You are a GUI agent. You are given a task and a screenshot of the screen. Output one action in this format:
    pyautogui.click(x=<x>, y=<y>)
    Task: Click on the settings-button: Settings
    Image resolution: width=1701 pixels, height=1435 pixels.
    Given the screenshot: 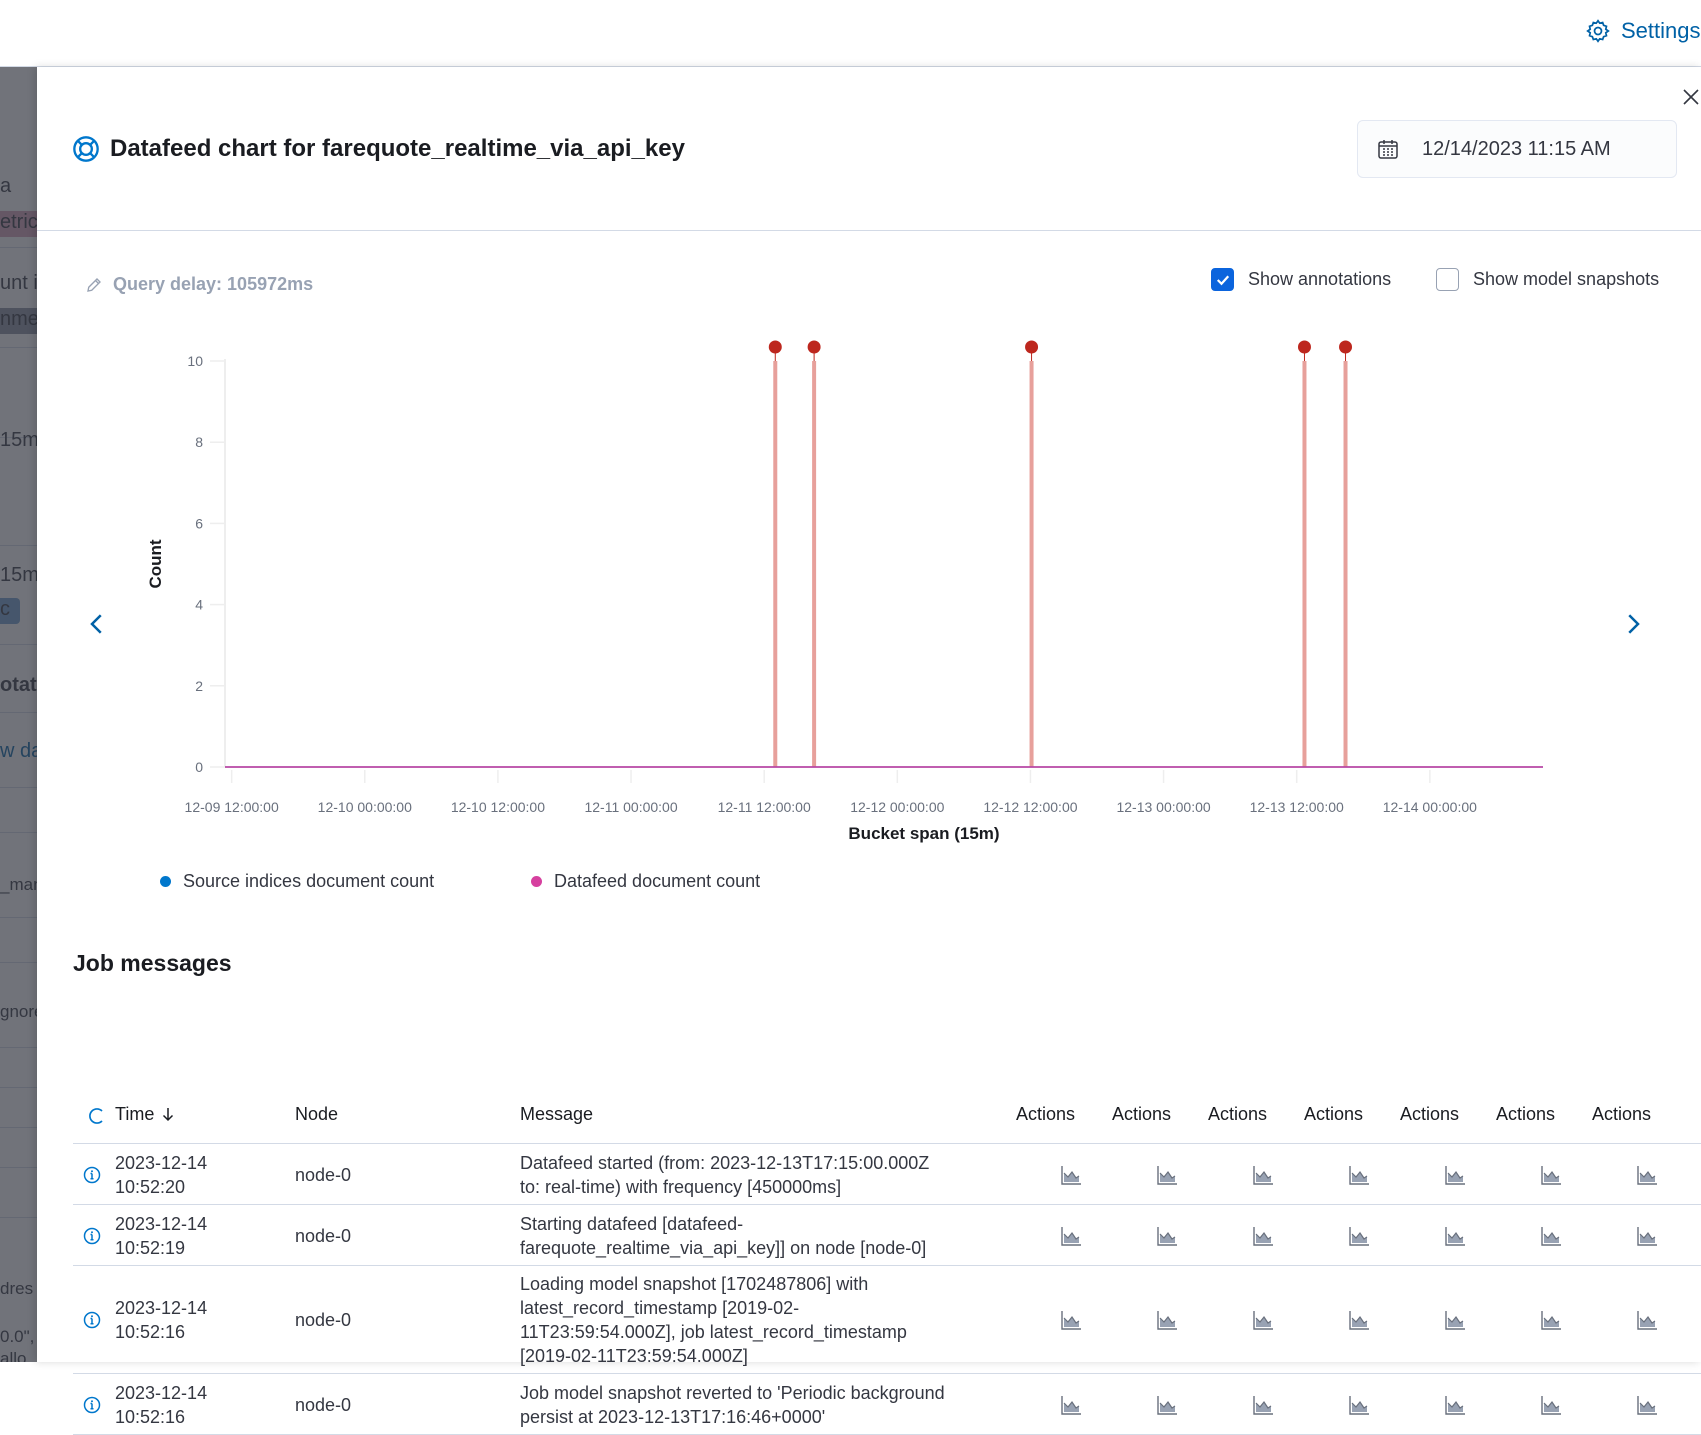 What is the action you would take?
    pyautogui.click(x=1643, y=31)
    